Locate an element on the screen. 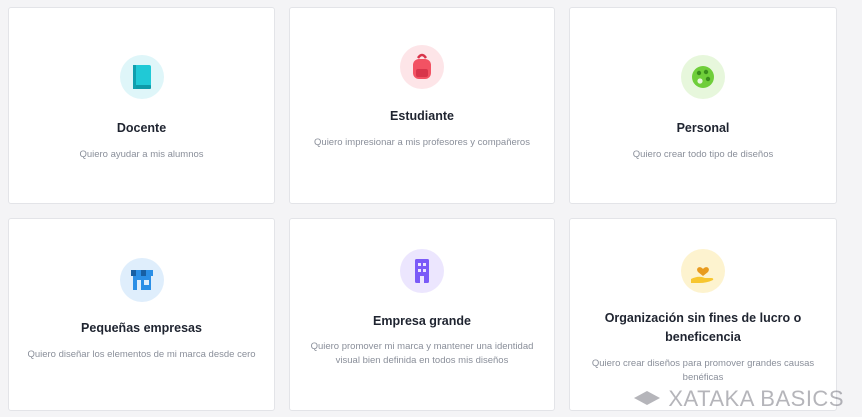 This screenshot has width=862, height=417. card-title: Pequeñas empresas is located at coordinates (141, 328).